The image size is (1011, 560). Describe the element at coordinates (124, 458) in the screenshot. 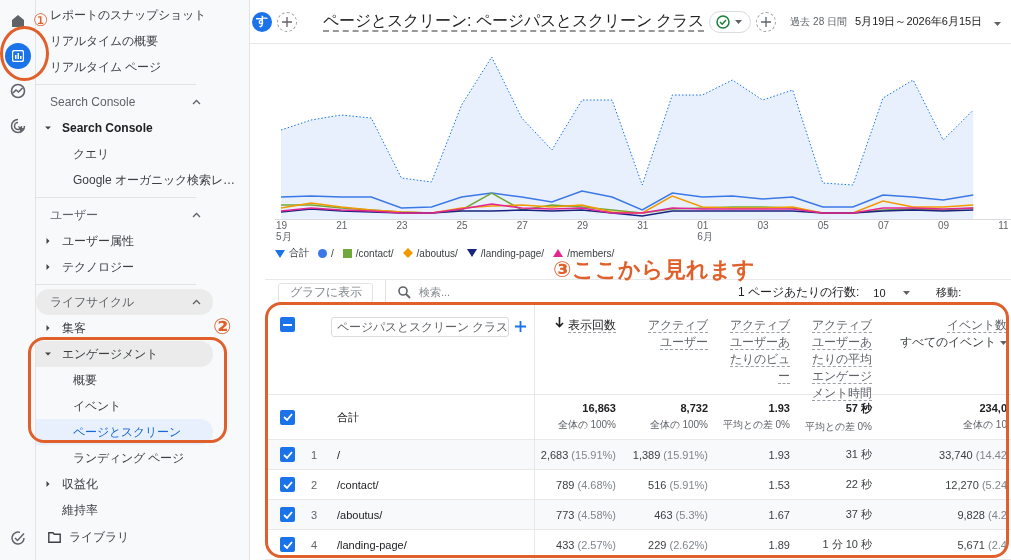

I see `nav-item: ランディング ページ` at that location.